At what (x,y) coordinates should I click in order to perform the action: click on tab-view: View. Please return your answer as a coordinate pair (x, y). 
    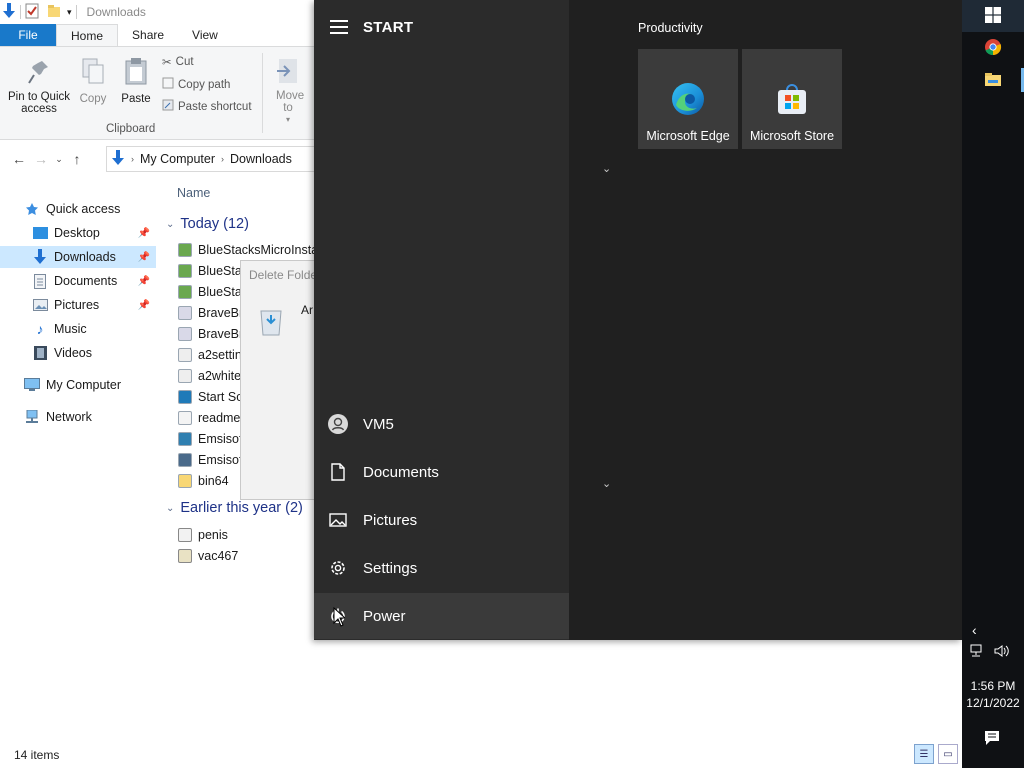
    Looking at the image, I should click on (205, 35).